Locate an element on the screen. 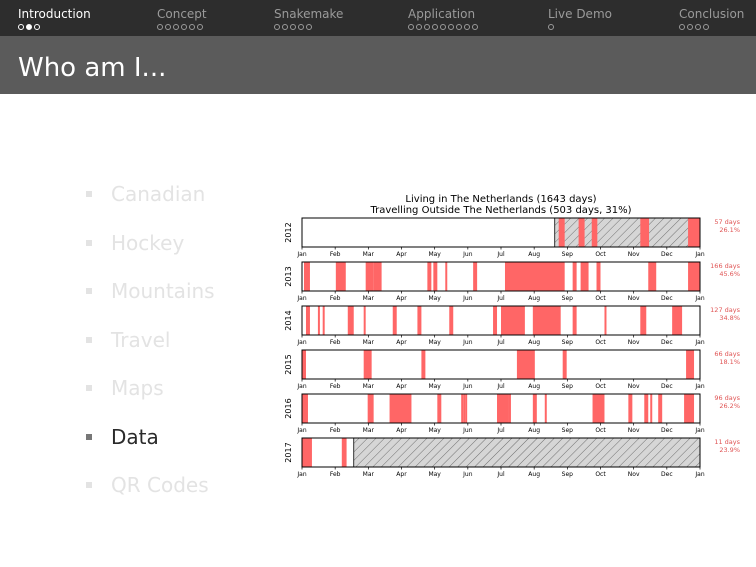 This screenshot has width=756, height=567. nav-section-live-demo: Live Demo is located at coordinates (580, 19).